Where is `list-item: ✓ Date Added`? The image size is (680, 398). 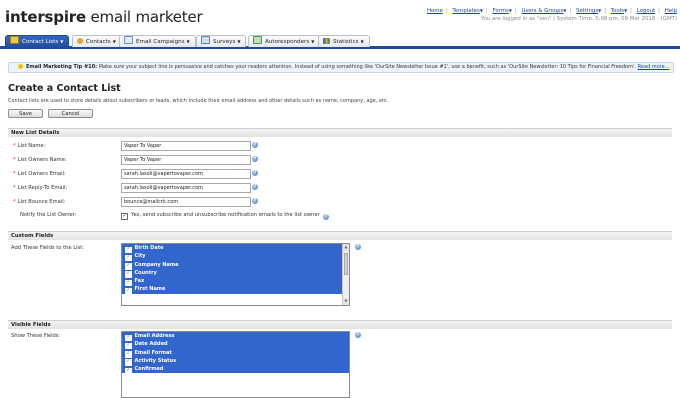 list-item: ✓ Date Added is located at coordinates (235, 345).